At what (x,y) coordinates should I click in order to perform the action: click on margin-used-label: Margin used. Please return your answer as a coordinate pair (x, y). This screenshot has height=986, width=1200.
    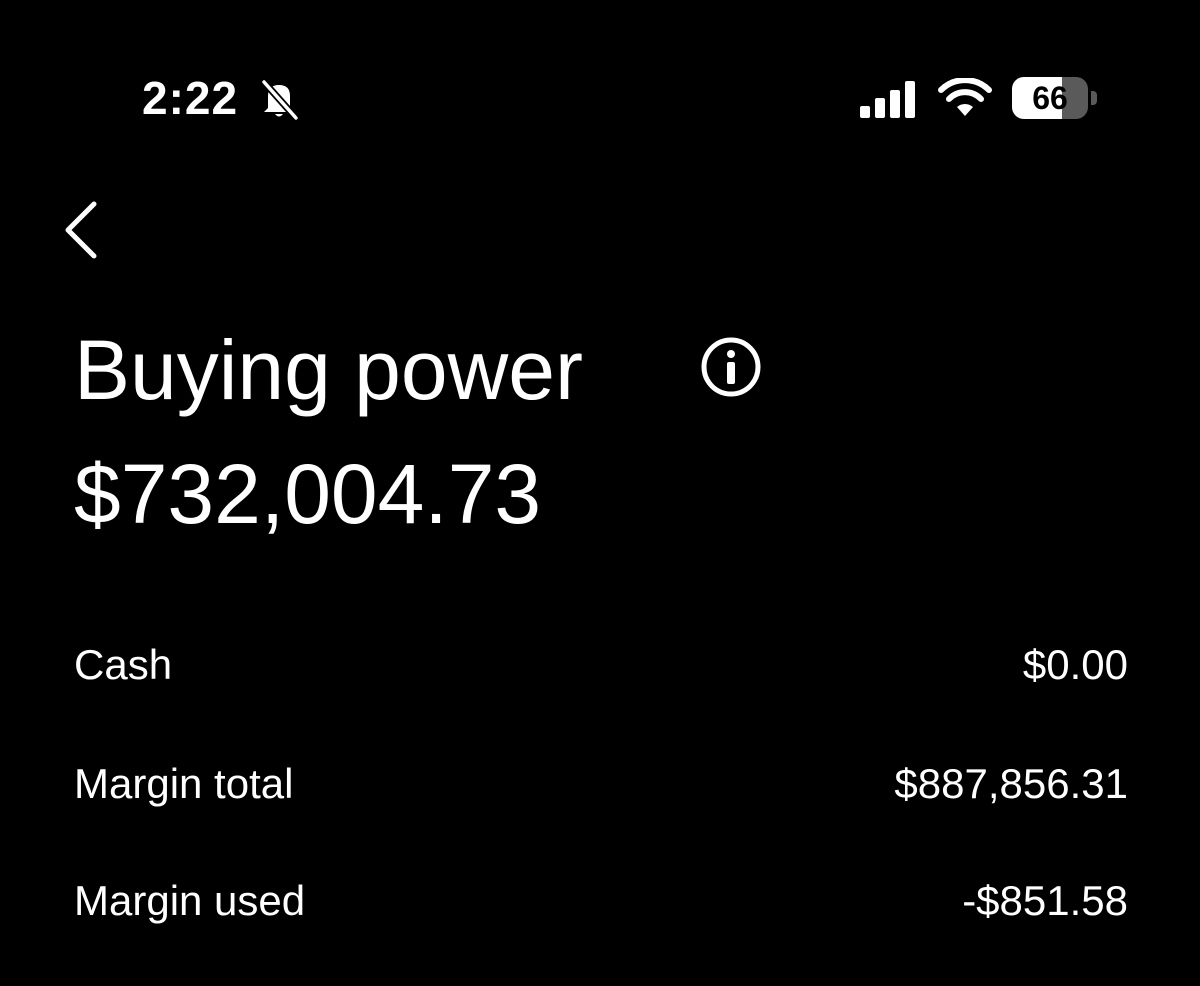
    Looking at the image, I should click on (190, 900).